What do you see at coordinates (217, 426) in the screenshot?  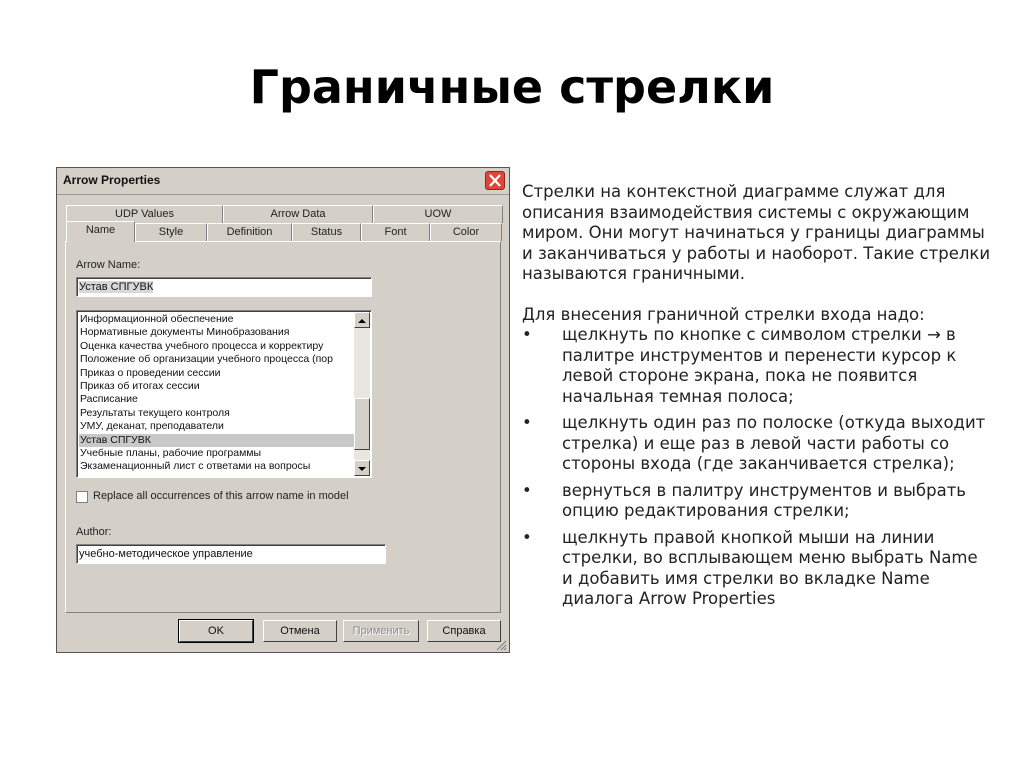 I see `list-item: УМУ, деканат, преподаватели` at bounding box center [217, 426].